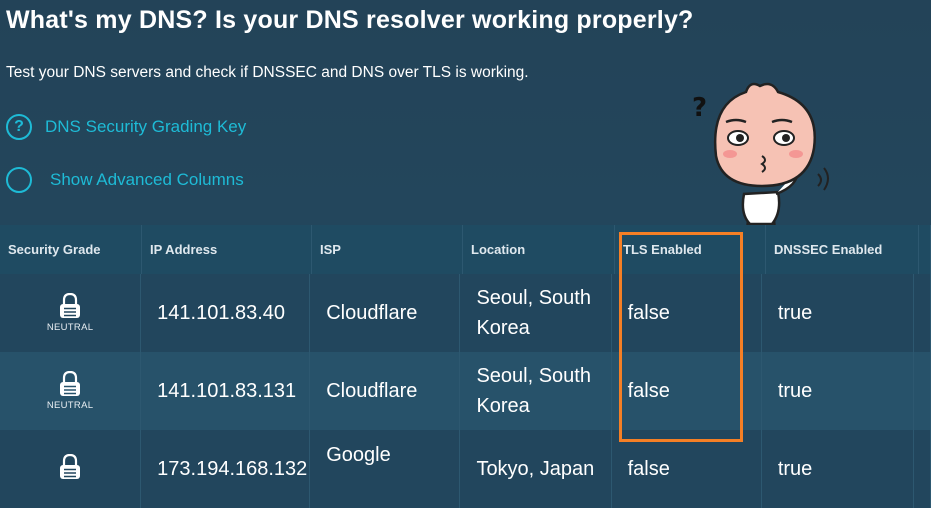 This screenshot has width=931, height=508. I want to click on security-grade-cell, so click(71, 469).